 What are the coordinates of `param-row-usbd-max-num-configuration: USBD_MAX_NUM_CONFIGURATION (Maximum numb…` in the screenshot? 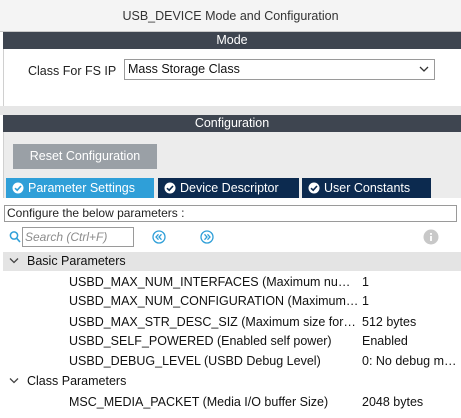 It's located at (232, 301).